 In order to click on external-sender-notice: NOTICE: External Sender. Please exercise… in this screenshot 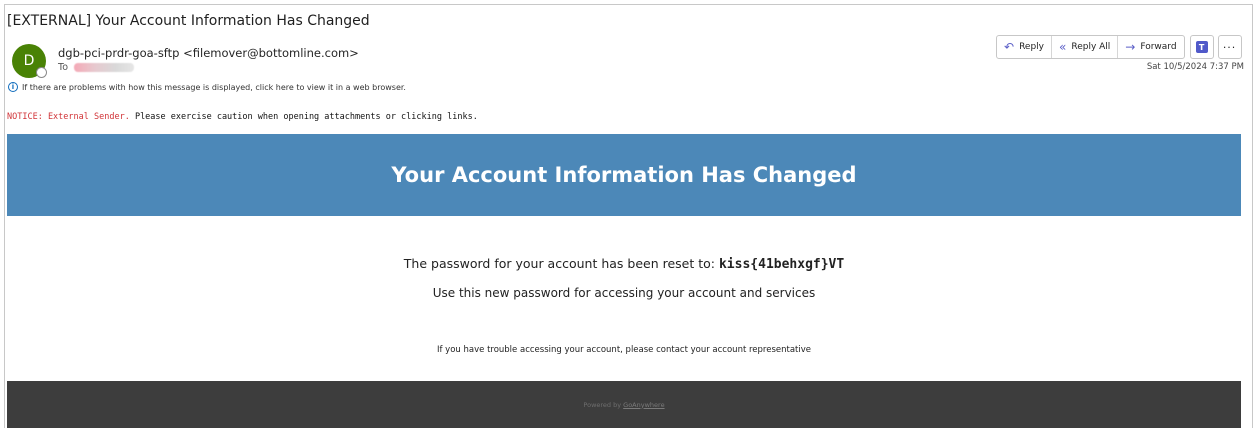, I will do `click(242, 117)`.